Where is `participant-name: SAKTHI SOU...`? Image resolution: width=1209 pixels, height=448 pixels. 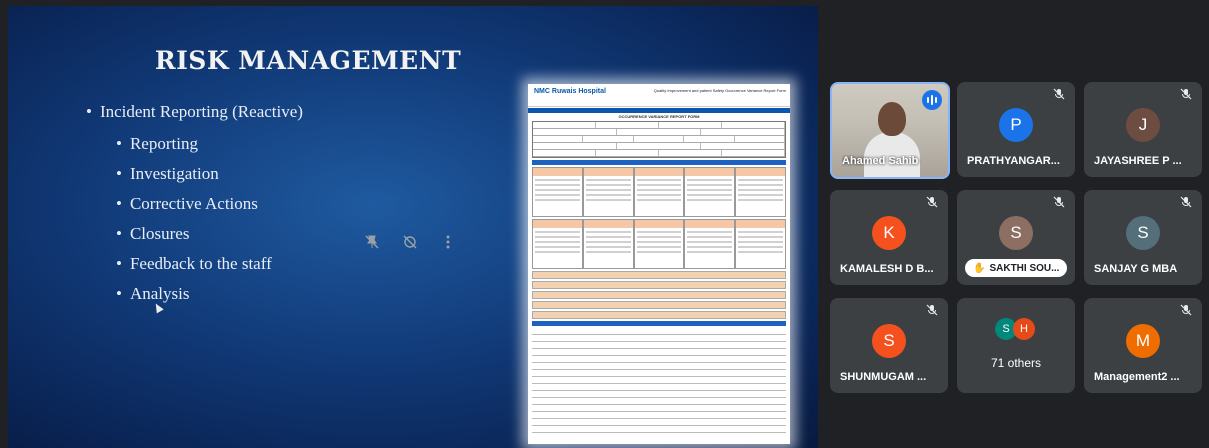 participant-name: SAKTHI SOU... is located at coordinates (1024, 268).